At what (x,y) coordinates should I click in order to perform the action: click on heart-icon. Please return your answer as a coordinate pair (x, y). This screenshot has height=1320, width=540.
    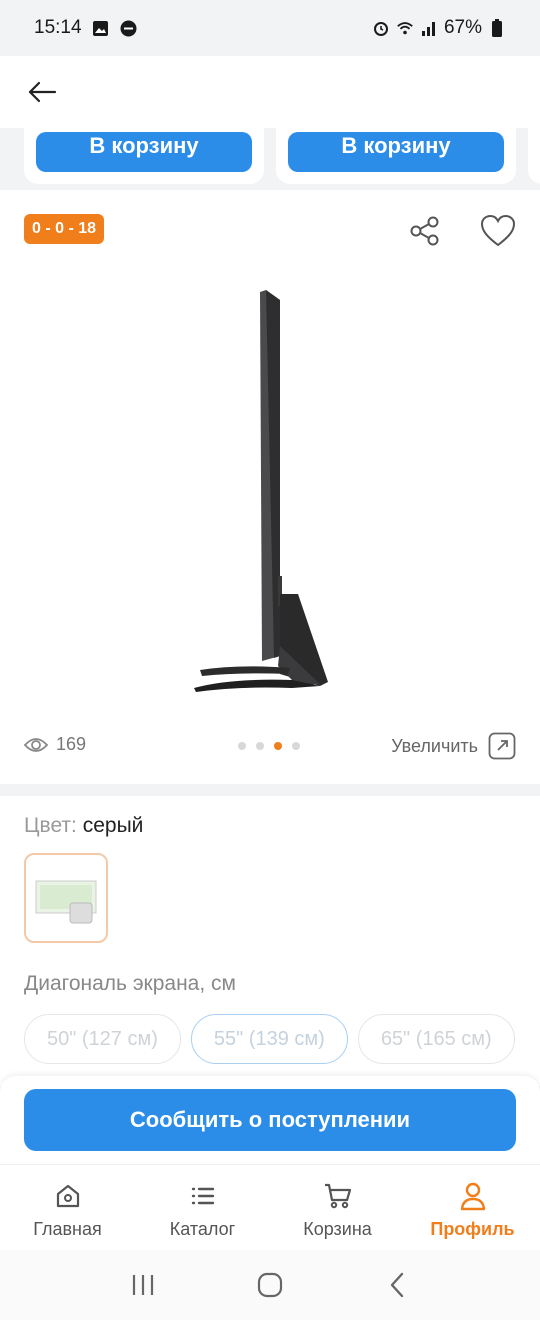
    Looking at the image, I should click on (498, 230).